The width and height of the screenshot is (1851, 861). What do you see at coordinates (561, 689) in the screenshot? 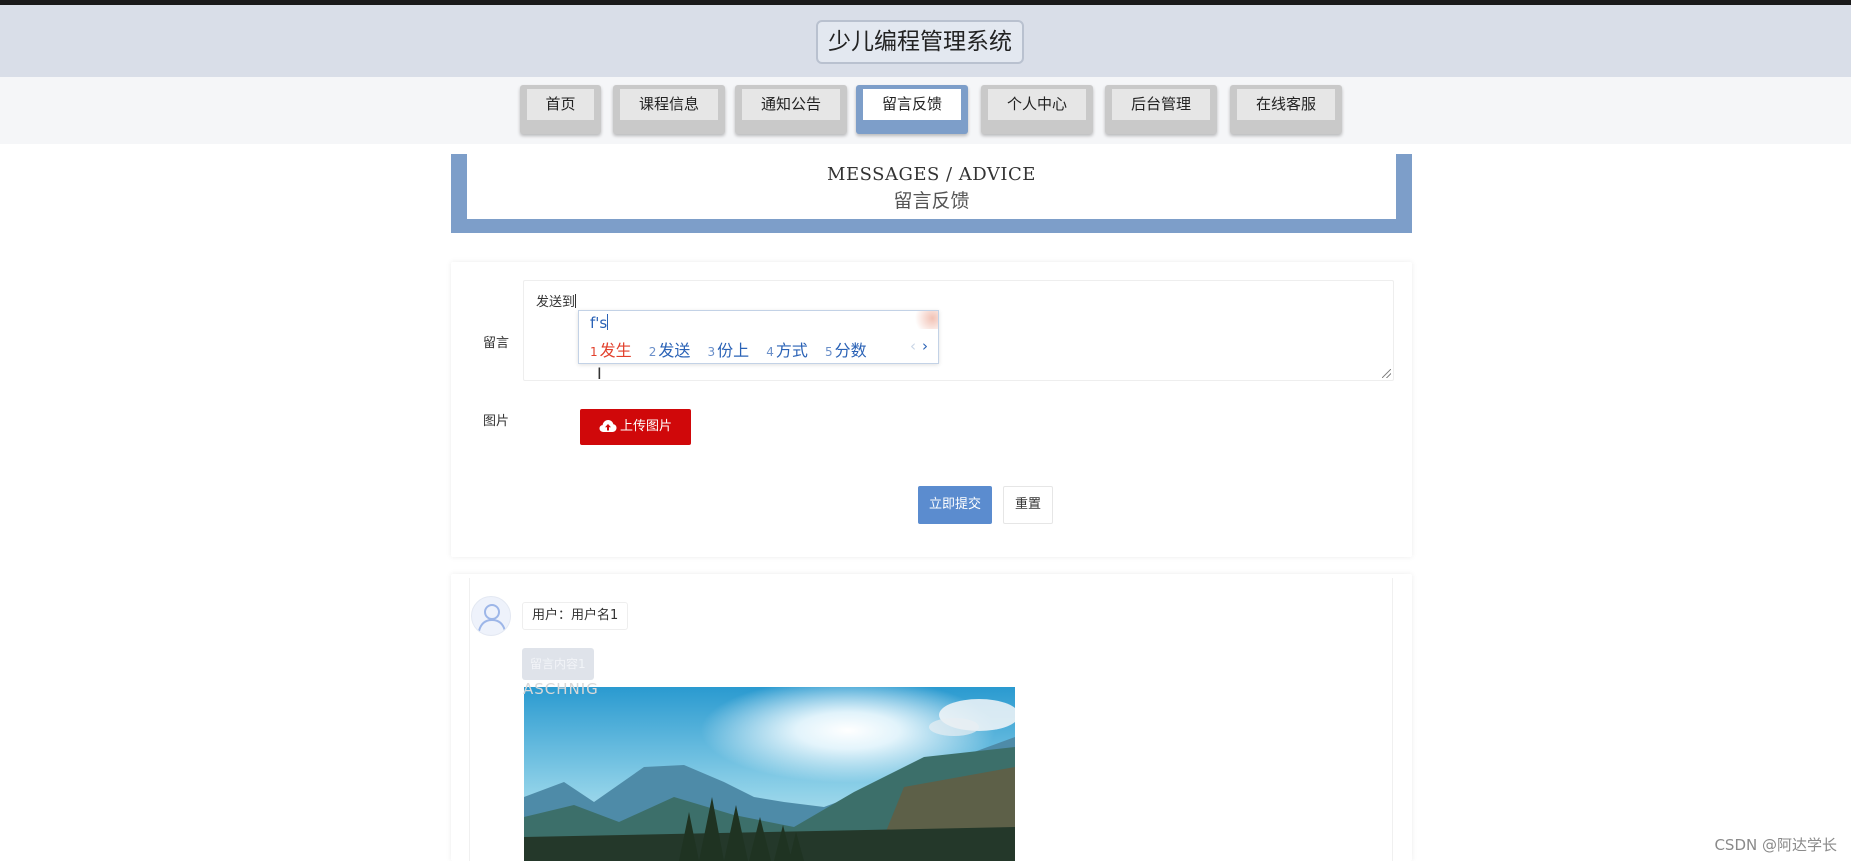
I see `image-watermark: ASCHNIG` at bounding box center [561, 689].